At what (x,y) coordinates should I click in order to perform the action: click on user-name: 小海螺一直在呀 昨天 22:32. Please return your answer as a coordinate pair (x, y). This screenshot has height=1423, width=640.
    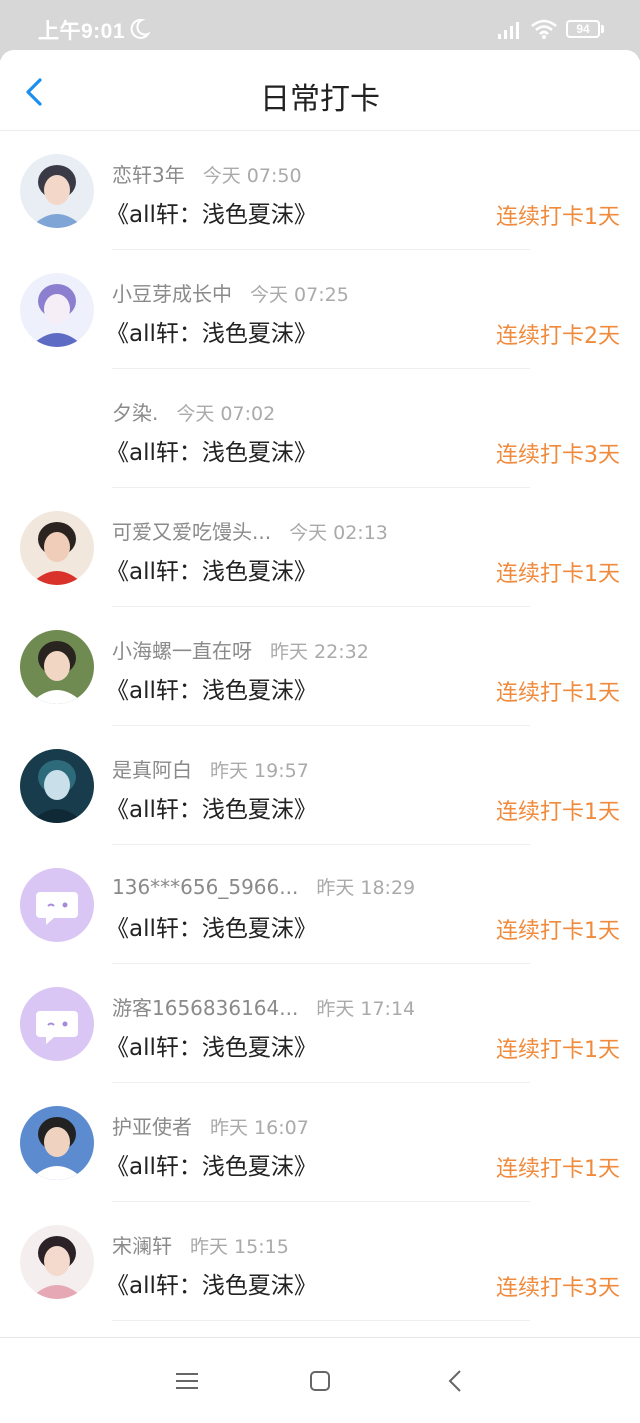
    Looking at the image, I should click on (240, 649).